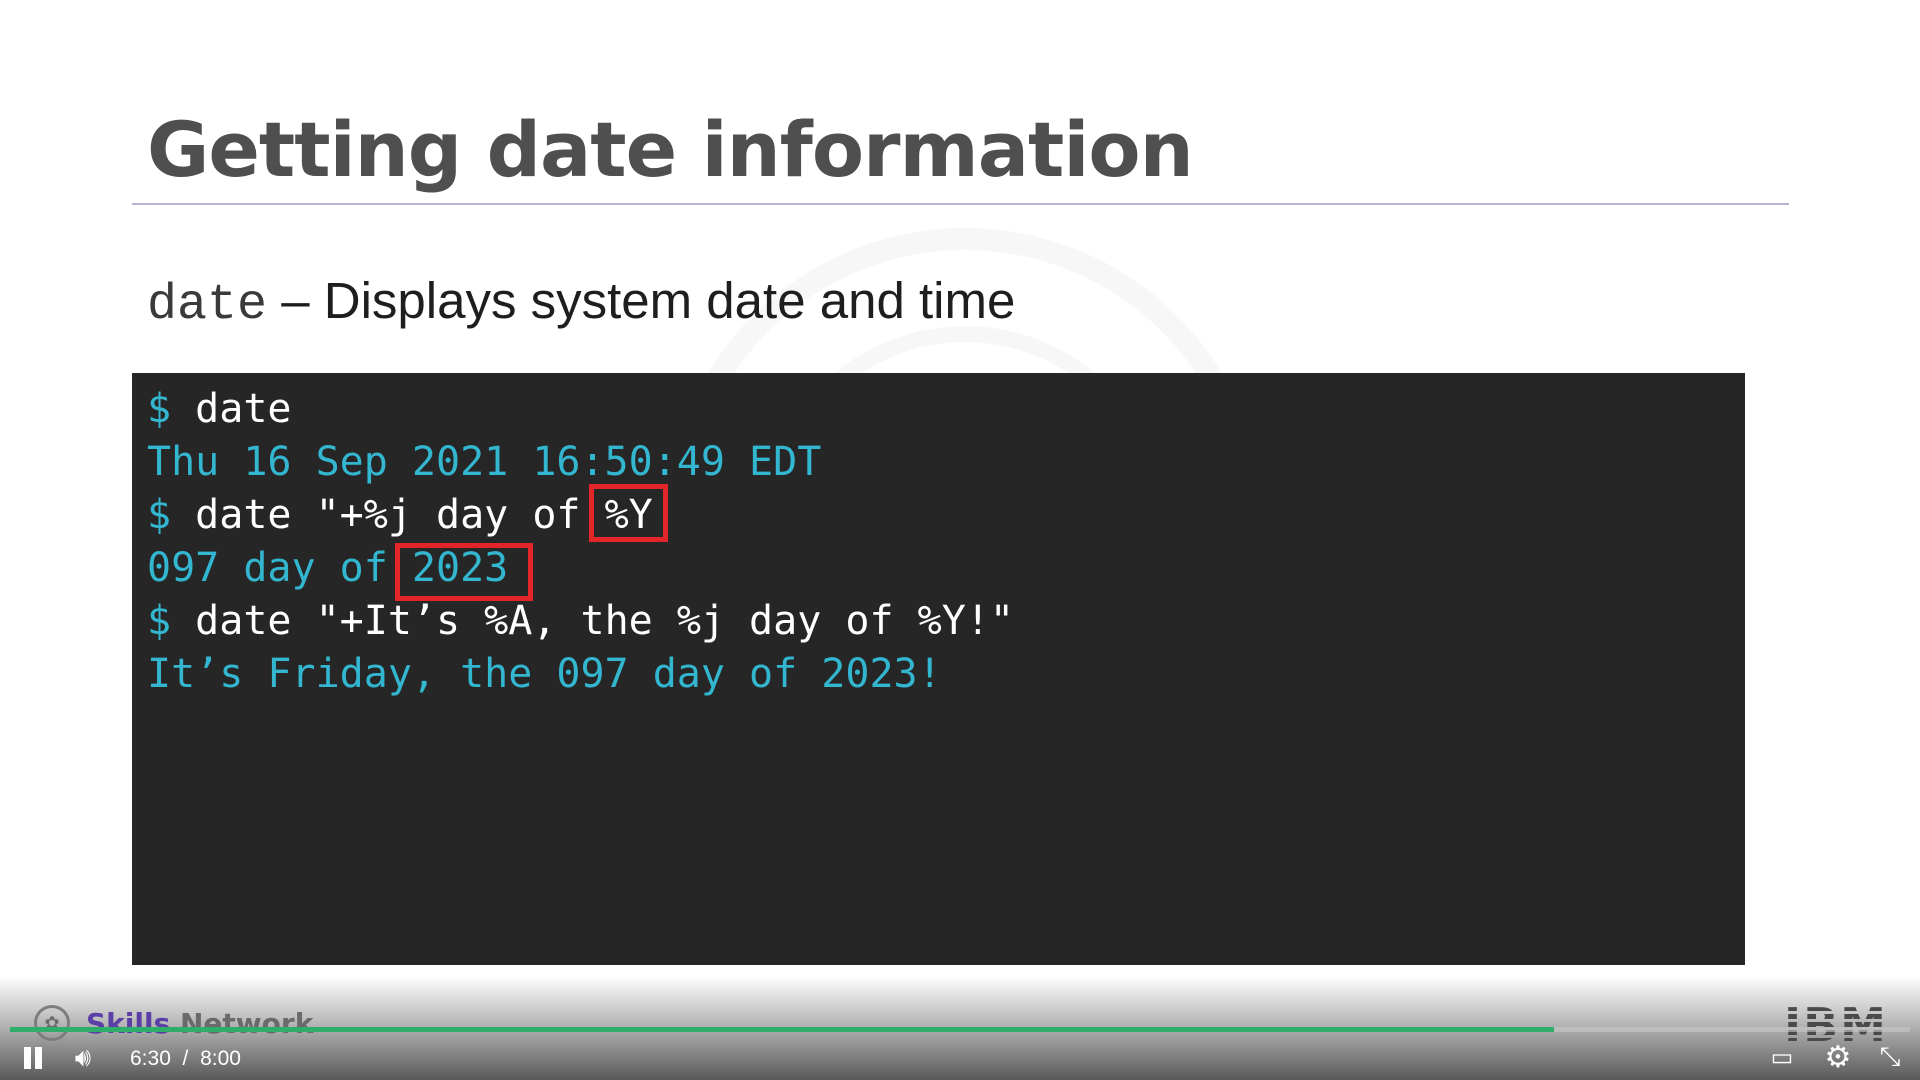  What do you see at coordinates (83, 1057) in the screenshot?
I see `volume-icon: 🔊︎` at bounding box center [83, 1057].